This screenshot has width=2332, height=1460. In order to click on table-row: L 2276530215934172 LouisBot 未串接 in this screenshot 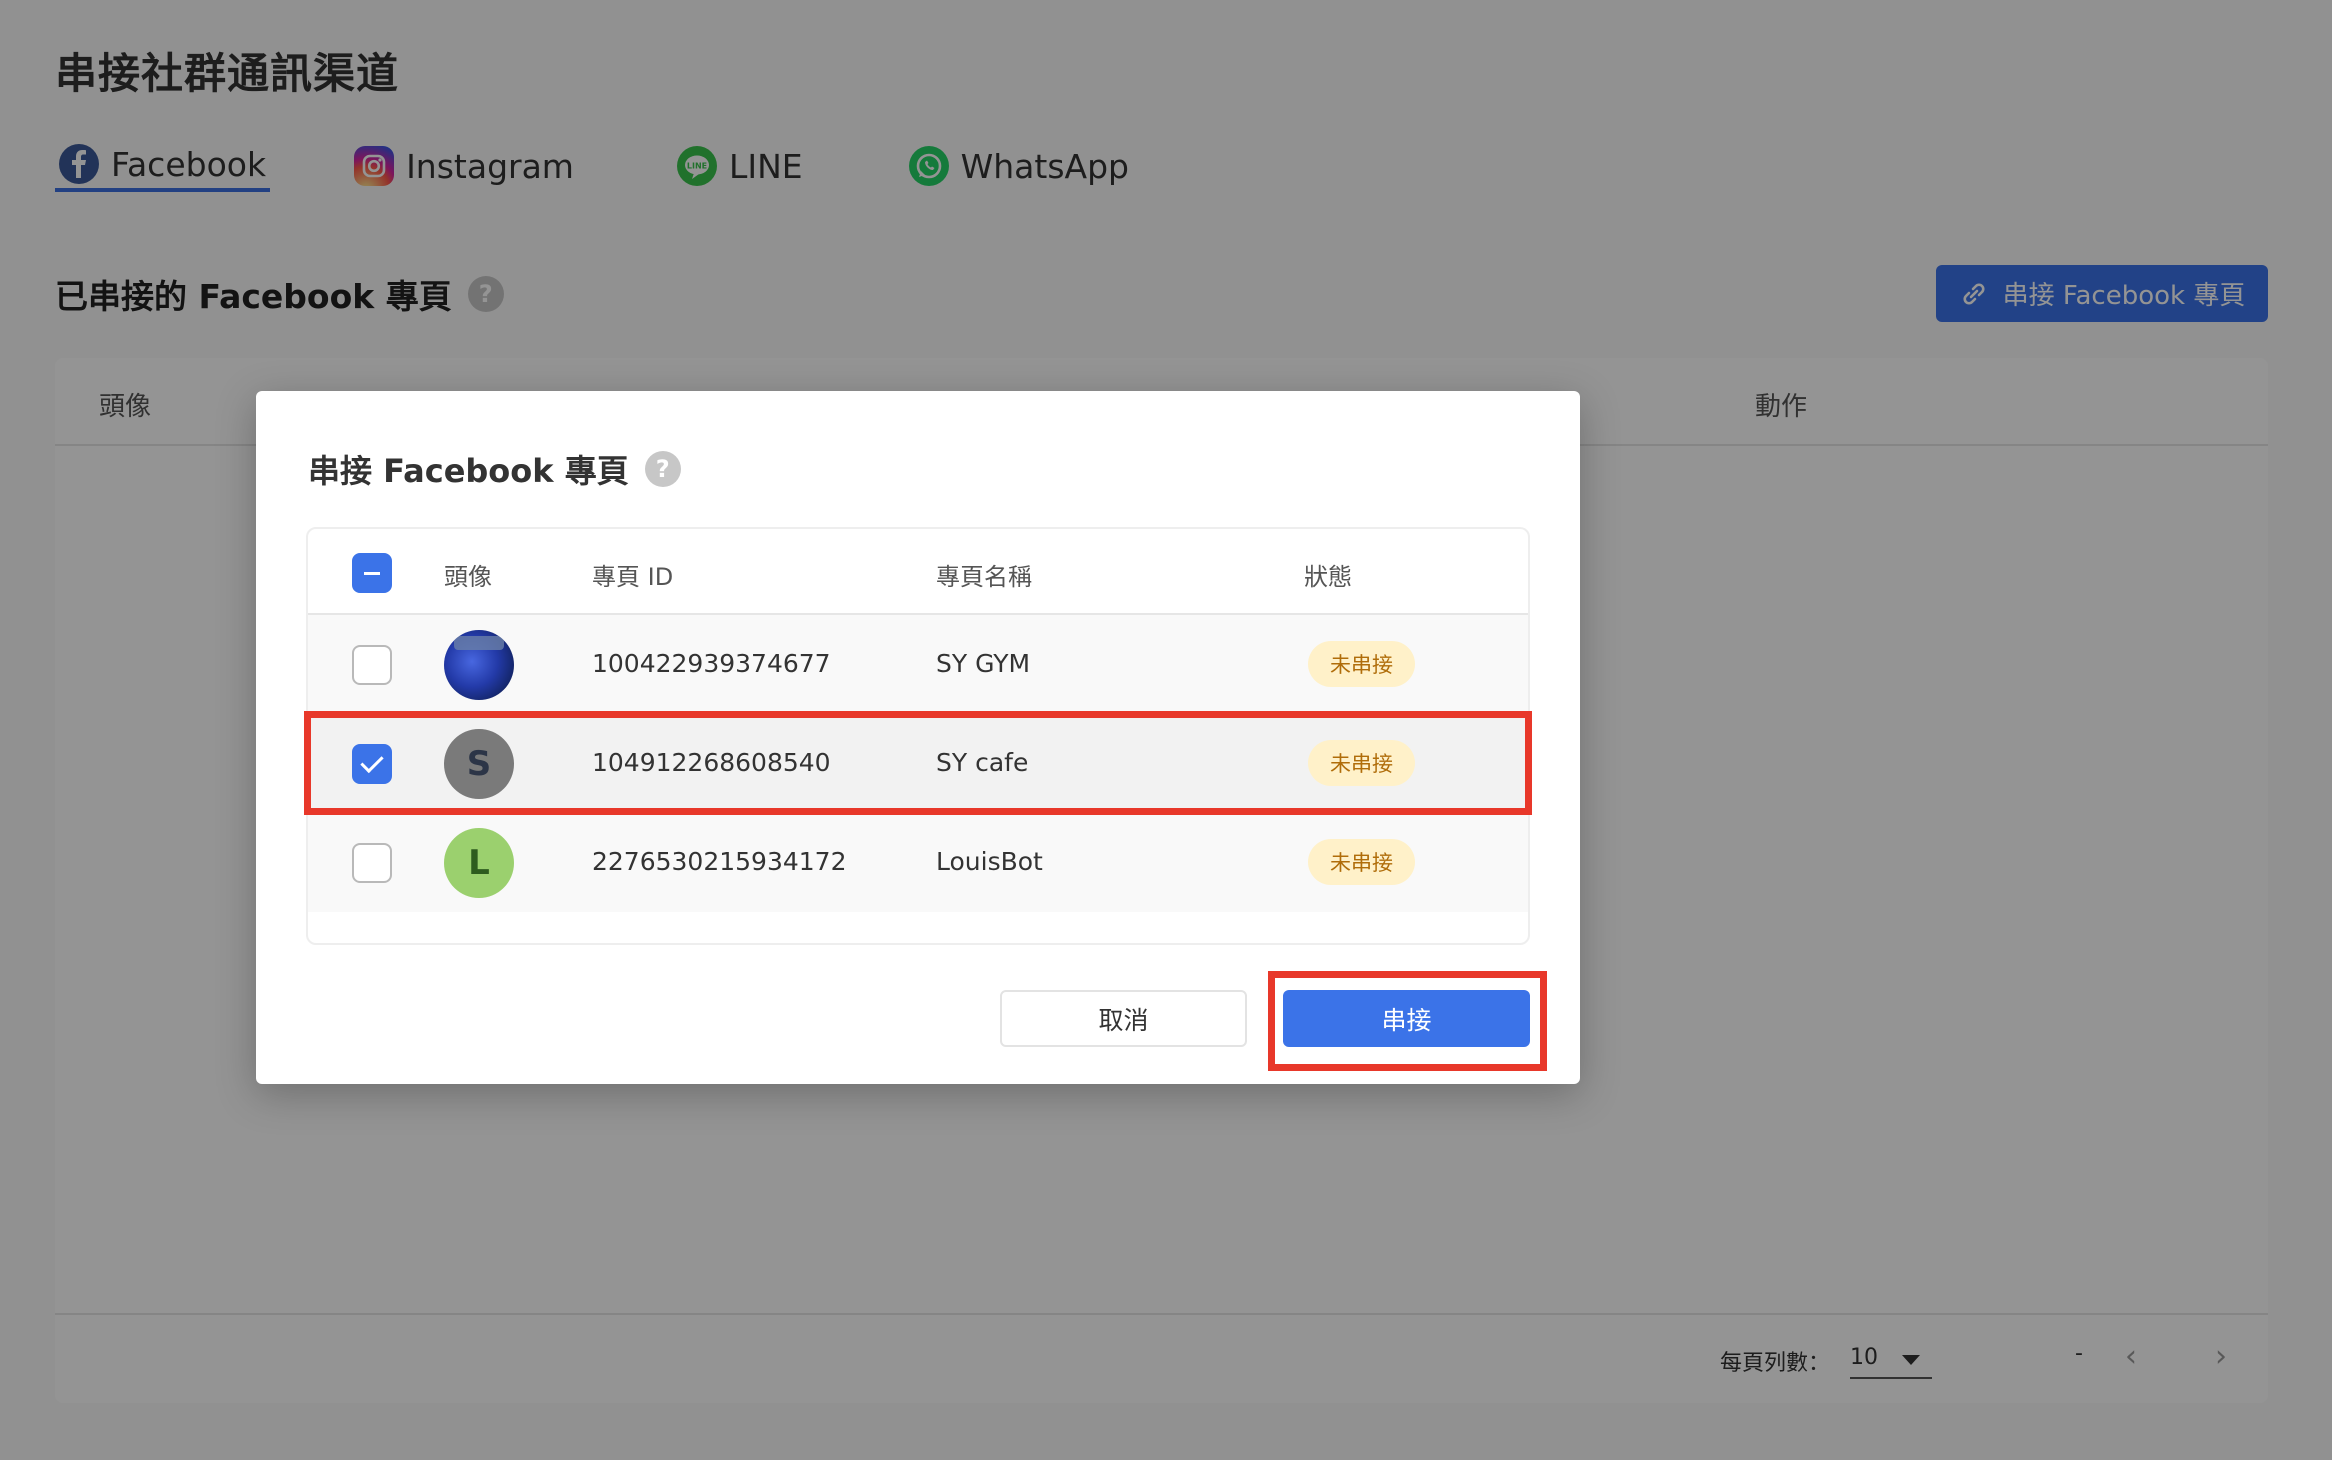, I will do `click(918, 862)`.